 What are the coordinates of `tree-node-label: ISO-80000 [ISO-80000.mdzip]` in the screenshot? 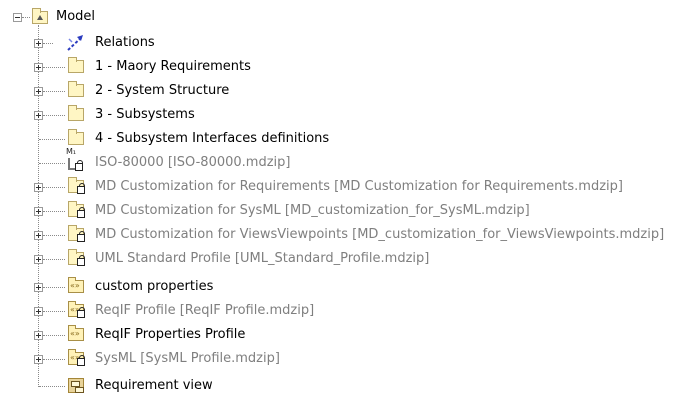 It's located at (193, 162).